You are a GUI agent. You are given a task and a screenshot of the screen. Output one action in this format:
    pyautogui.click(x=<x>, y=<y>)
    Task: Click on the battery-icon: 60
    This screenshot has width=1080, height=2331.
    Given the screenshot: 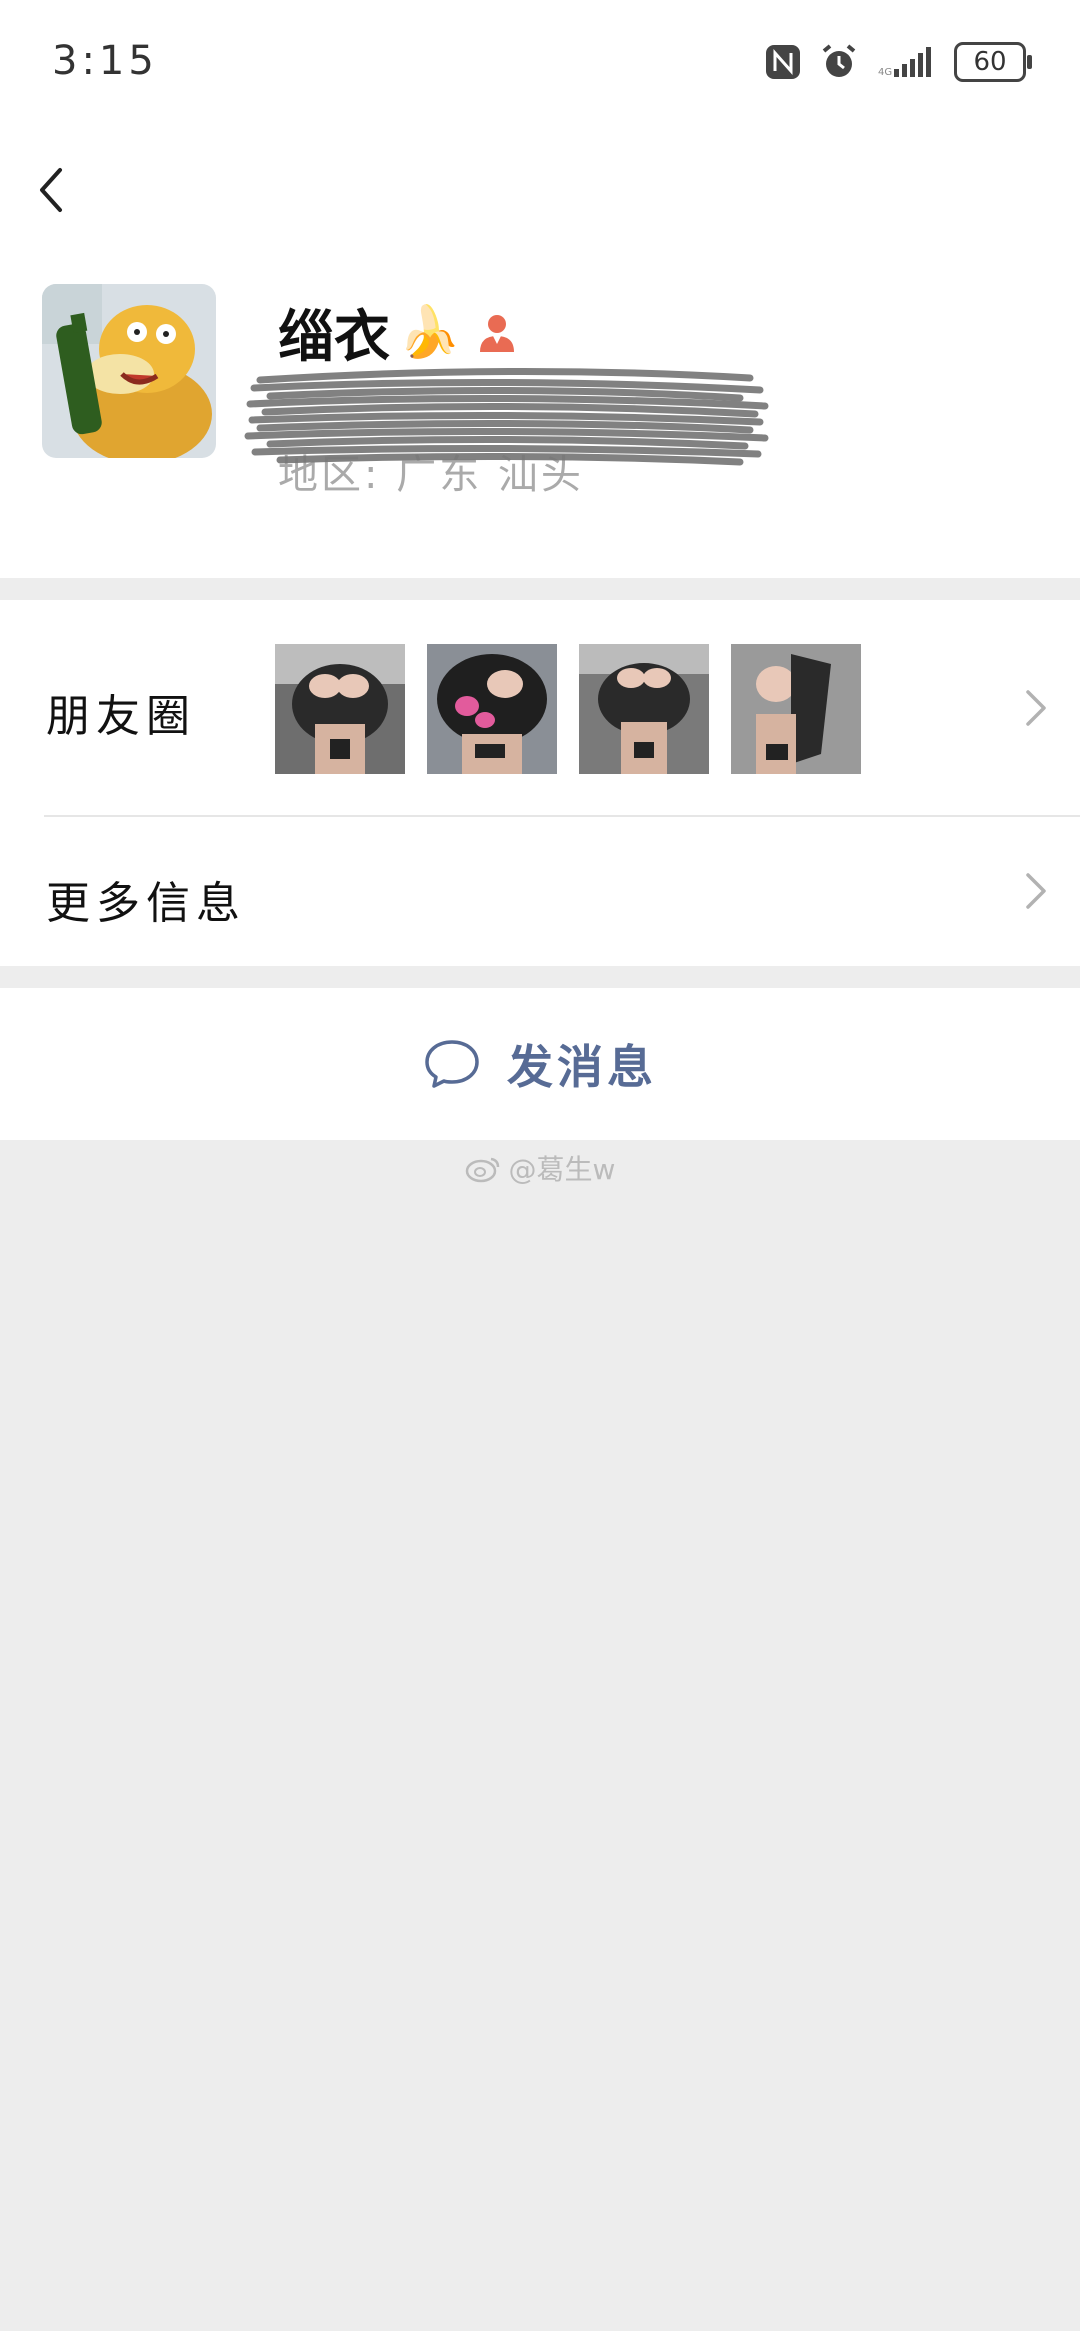 What is the action you would take?
    pyautogui.click(x=993, y=62)
    